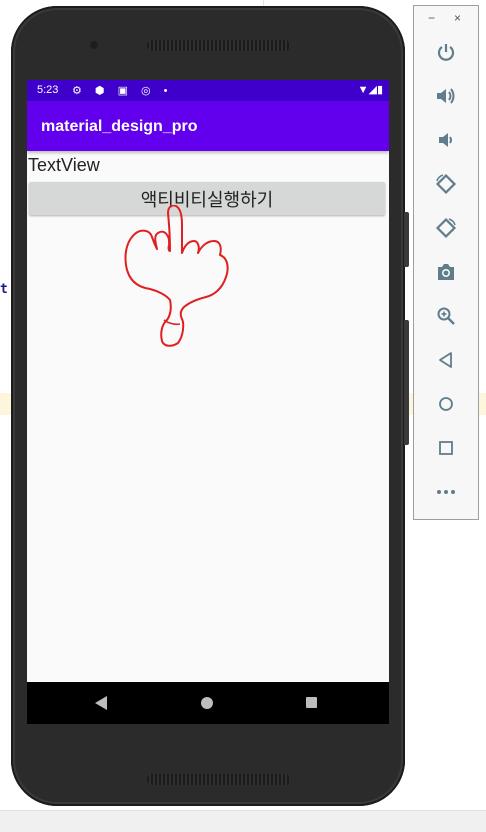  What do you see at coordinates (457, 18) in the screenshot?
I see `close-button: ×` at bounding box center [457, 18].